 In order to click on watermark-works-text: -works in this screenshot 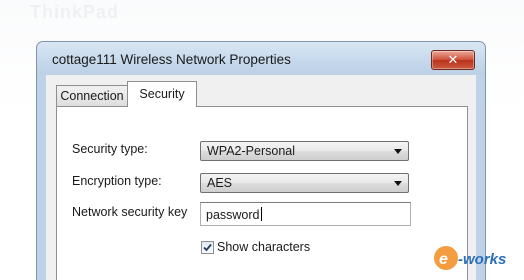, I will do `click(482, 259)`.